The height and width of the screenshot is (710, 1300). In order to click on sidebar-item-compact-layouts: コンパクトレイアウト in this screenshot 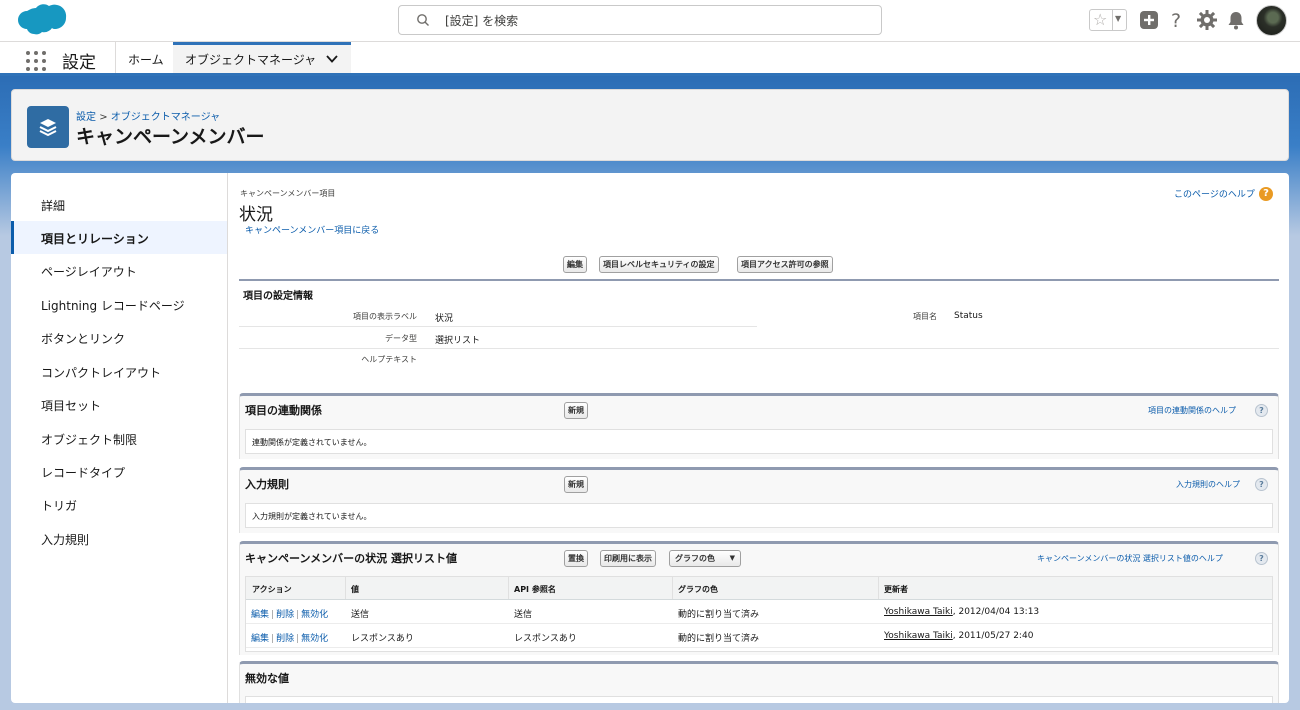, I will do `click(119, 371)`.